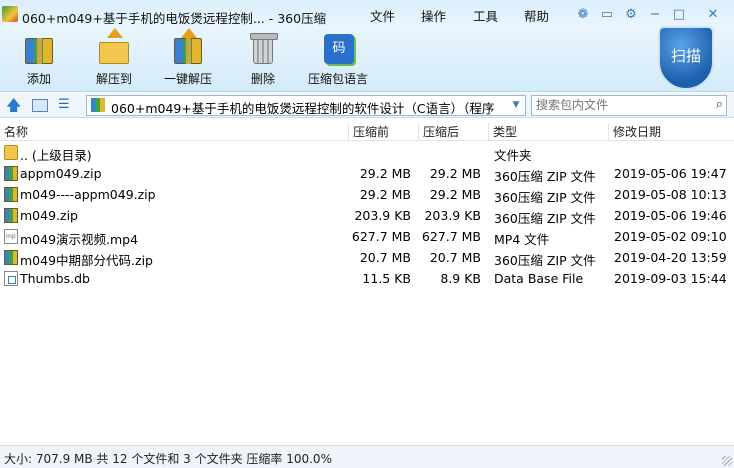 This screenshot has height=468, width=734. I want to click on file-packed-size: 20.7 MB, so click(385, 257).